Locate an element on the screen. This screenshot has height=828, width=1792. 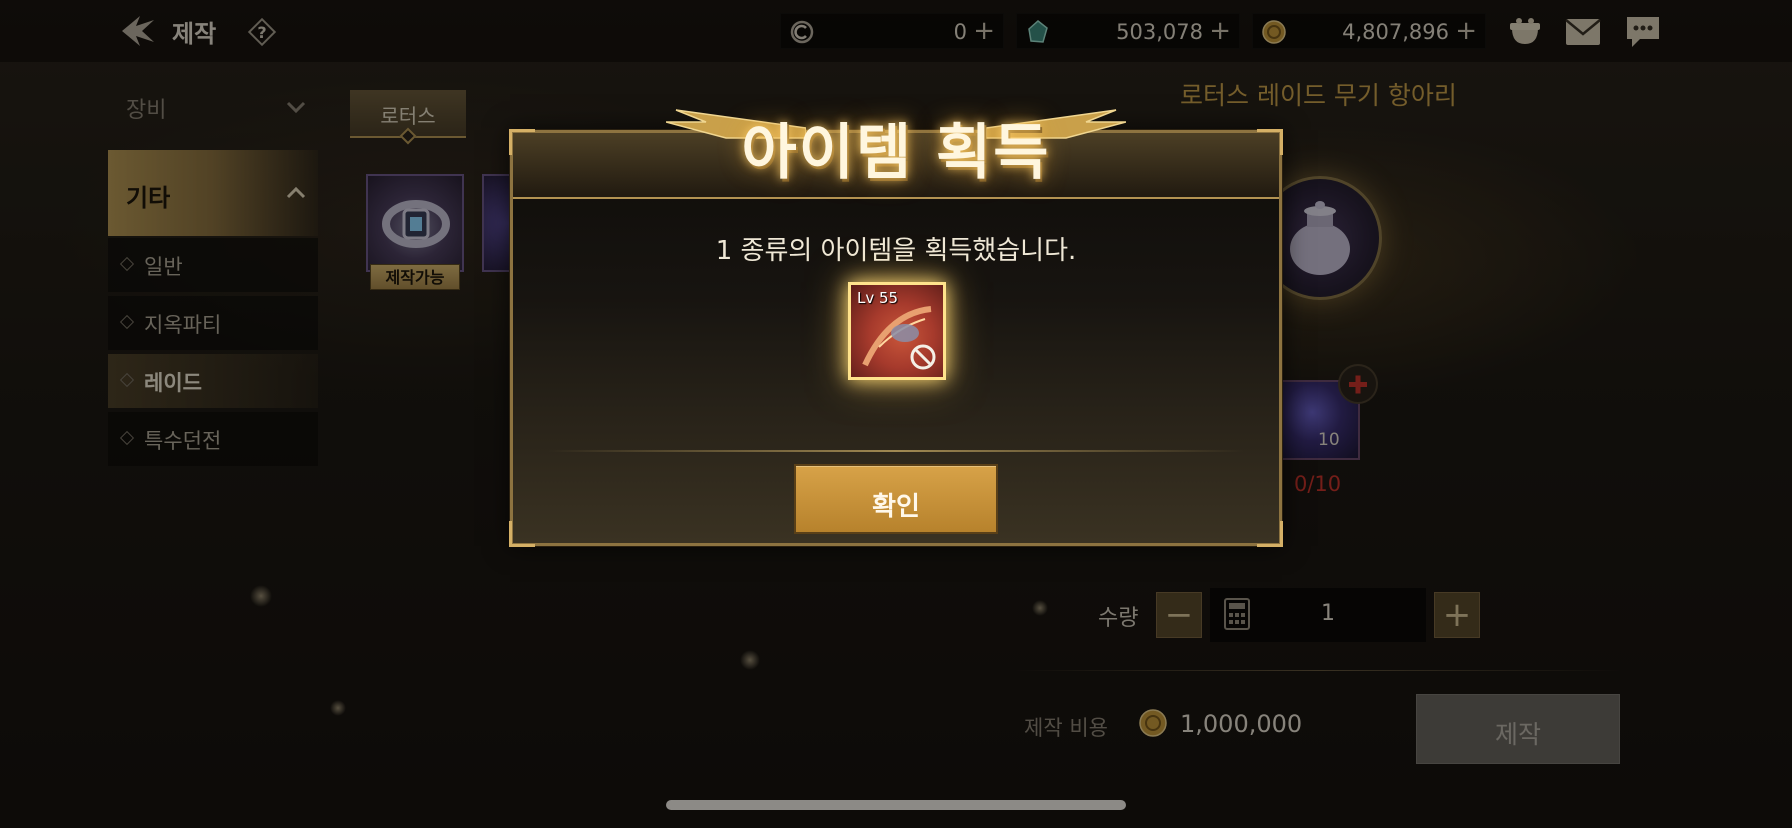
prohibited-icon is located at coordinates (923, 357).